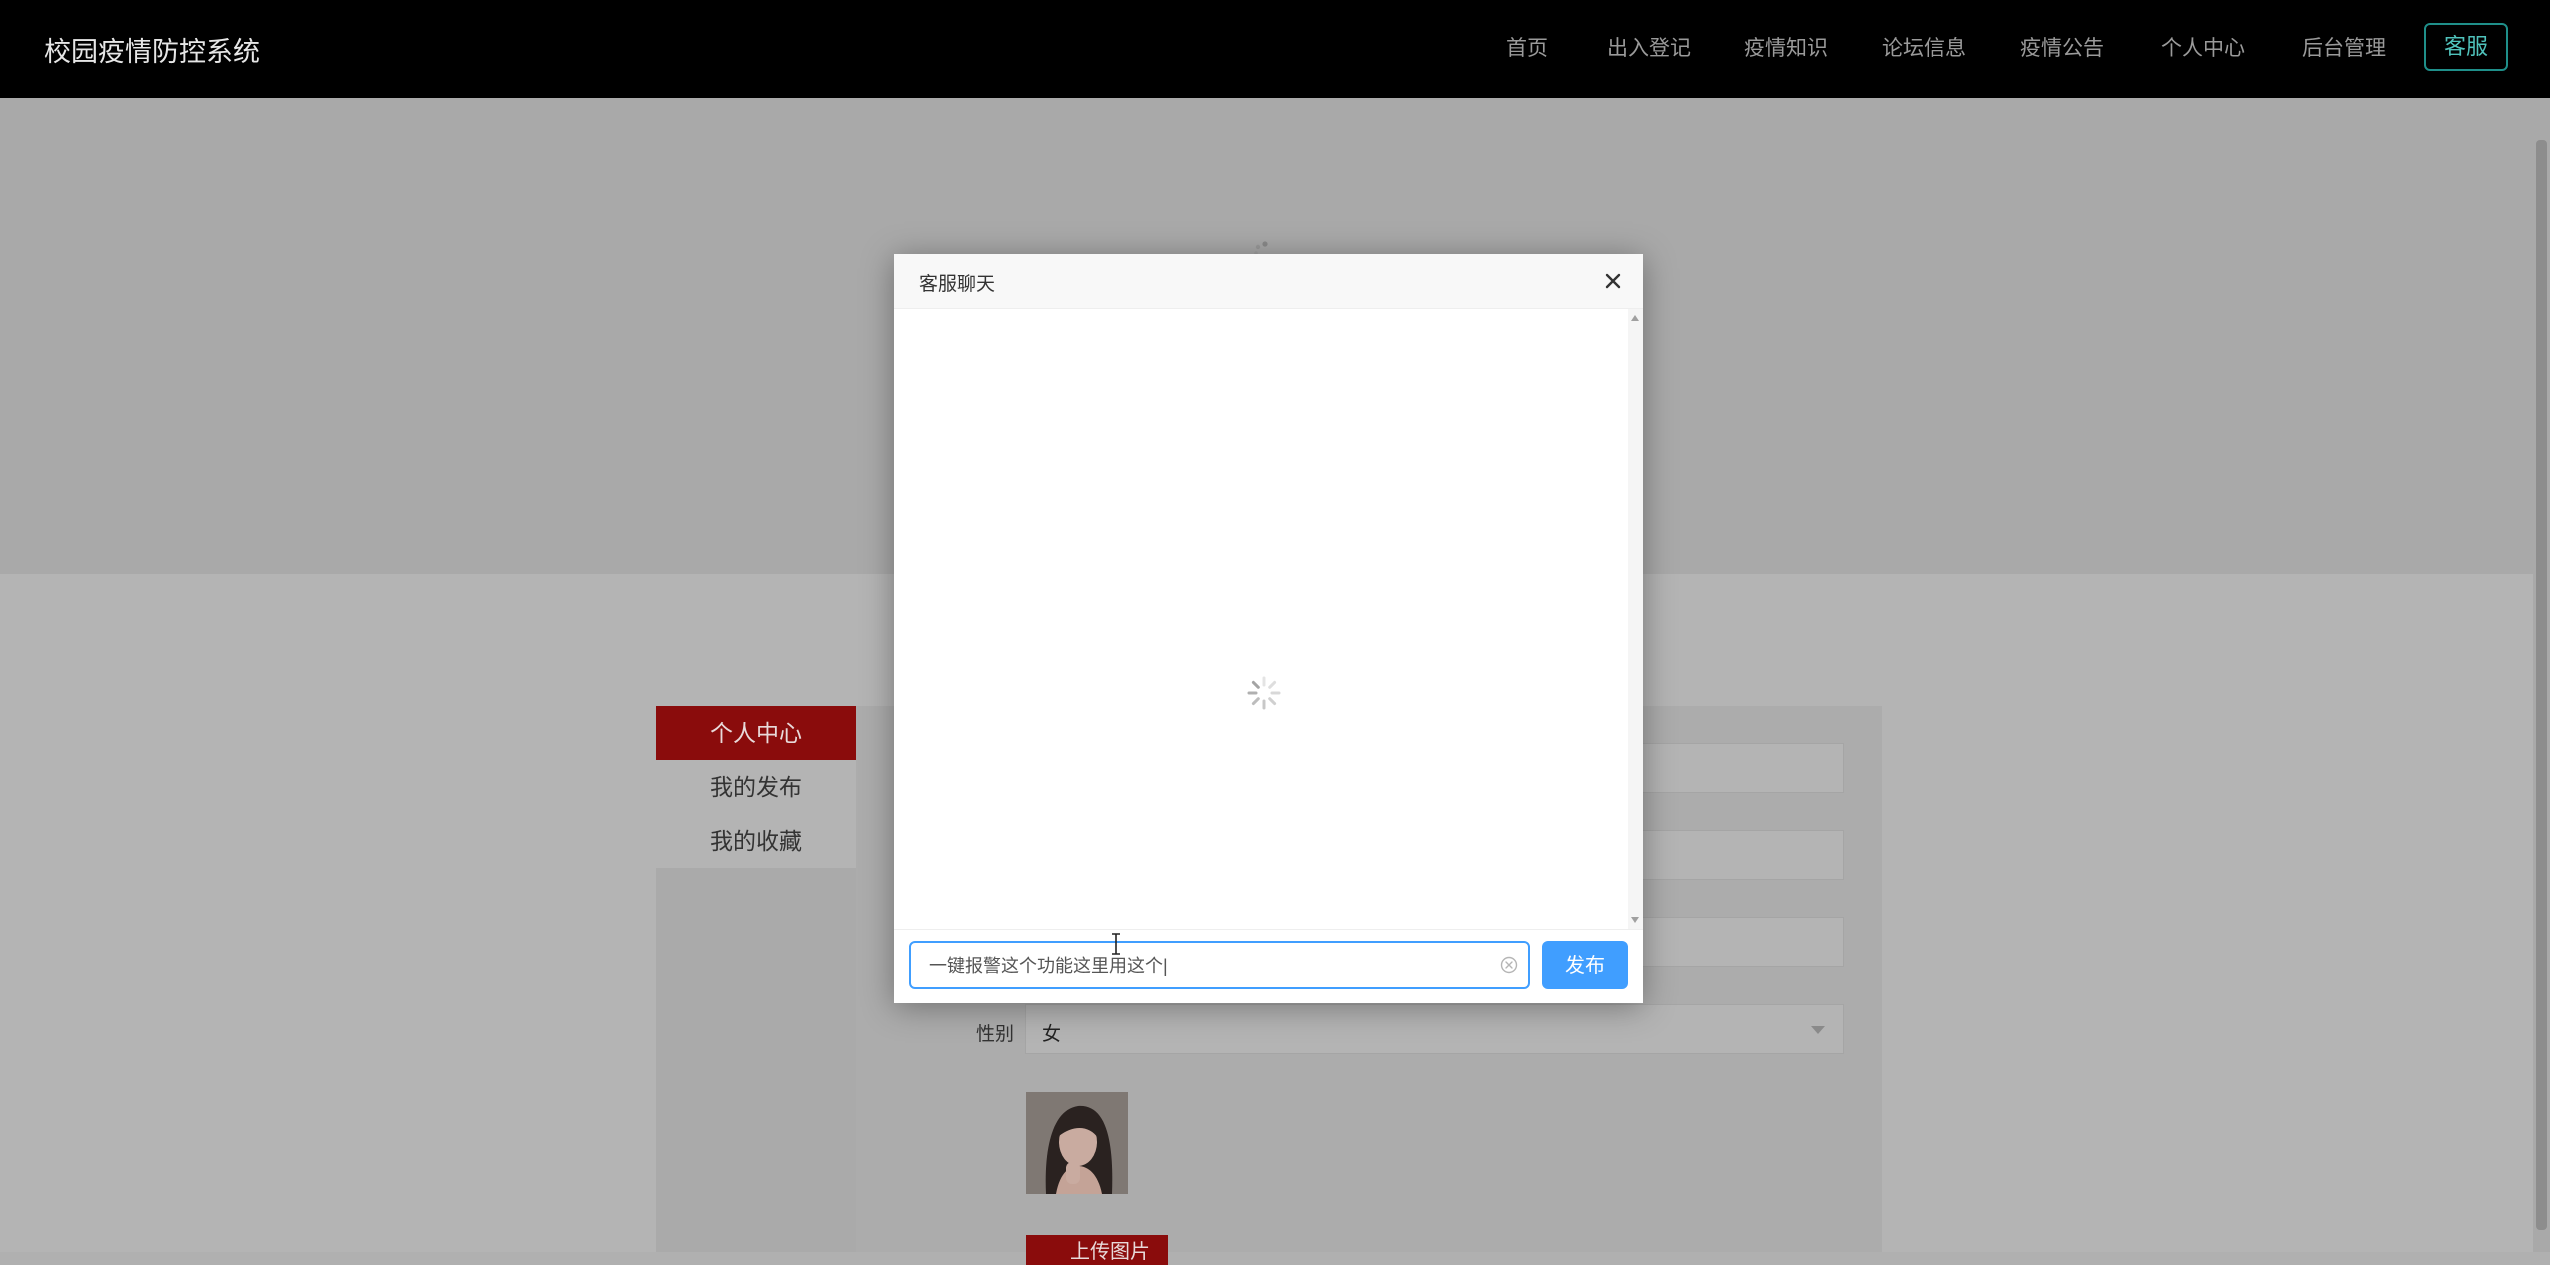 The width and height of the screenshot is (2550, 1265). I want to click on nav-admin: 后台管理, so click(2344, 47).